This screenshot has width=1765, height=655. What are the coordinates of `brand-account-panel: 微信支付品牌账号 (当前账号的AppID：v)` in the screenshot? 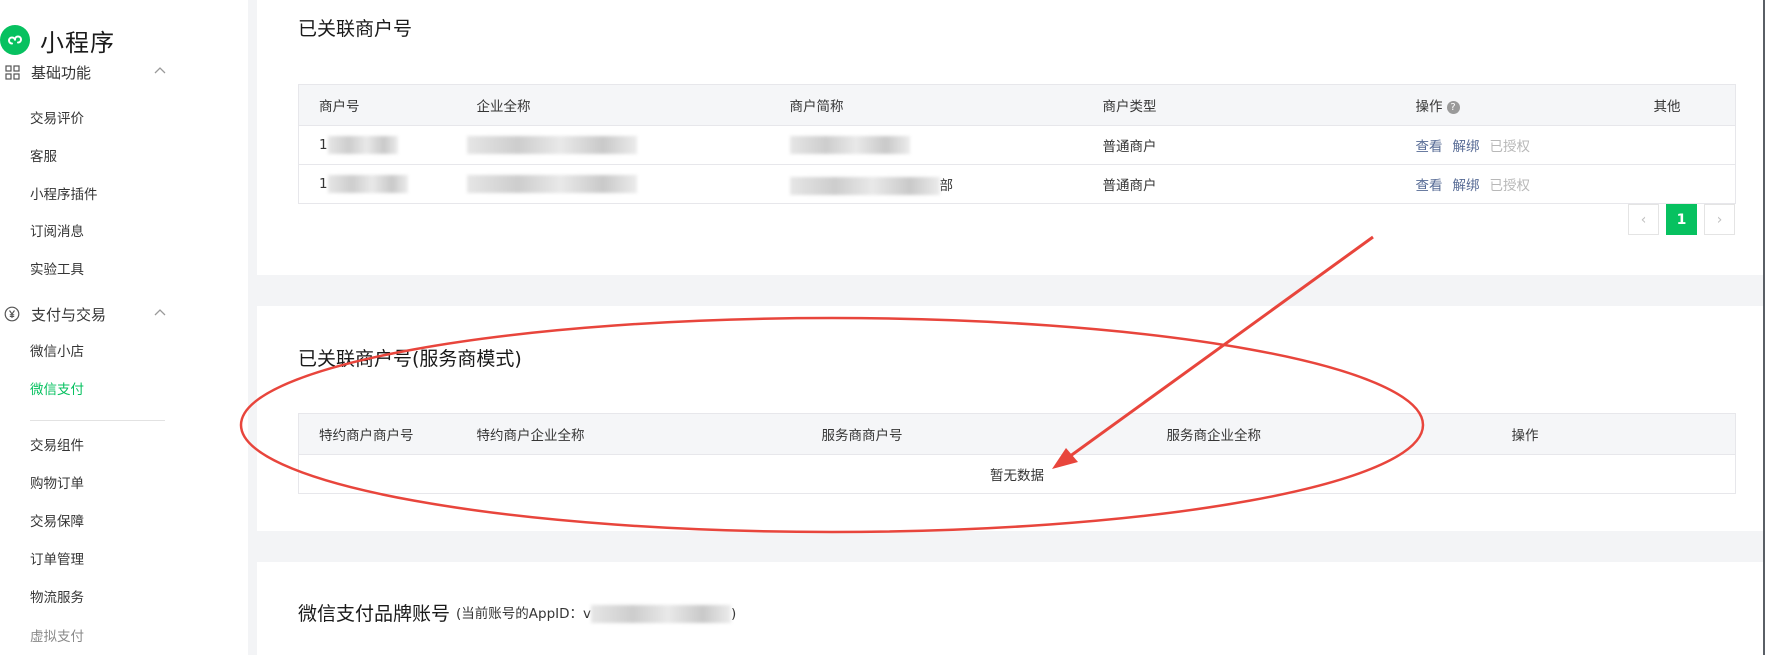 It's located at (1011, 608).